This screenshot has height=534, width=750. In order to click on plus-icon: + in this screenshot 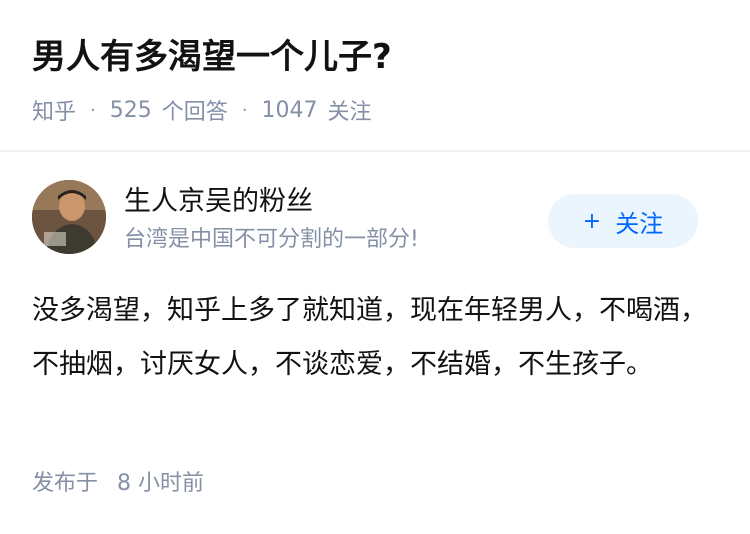, I will do `click(592, 221)`.